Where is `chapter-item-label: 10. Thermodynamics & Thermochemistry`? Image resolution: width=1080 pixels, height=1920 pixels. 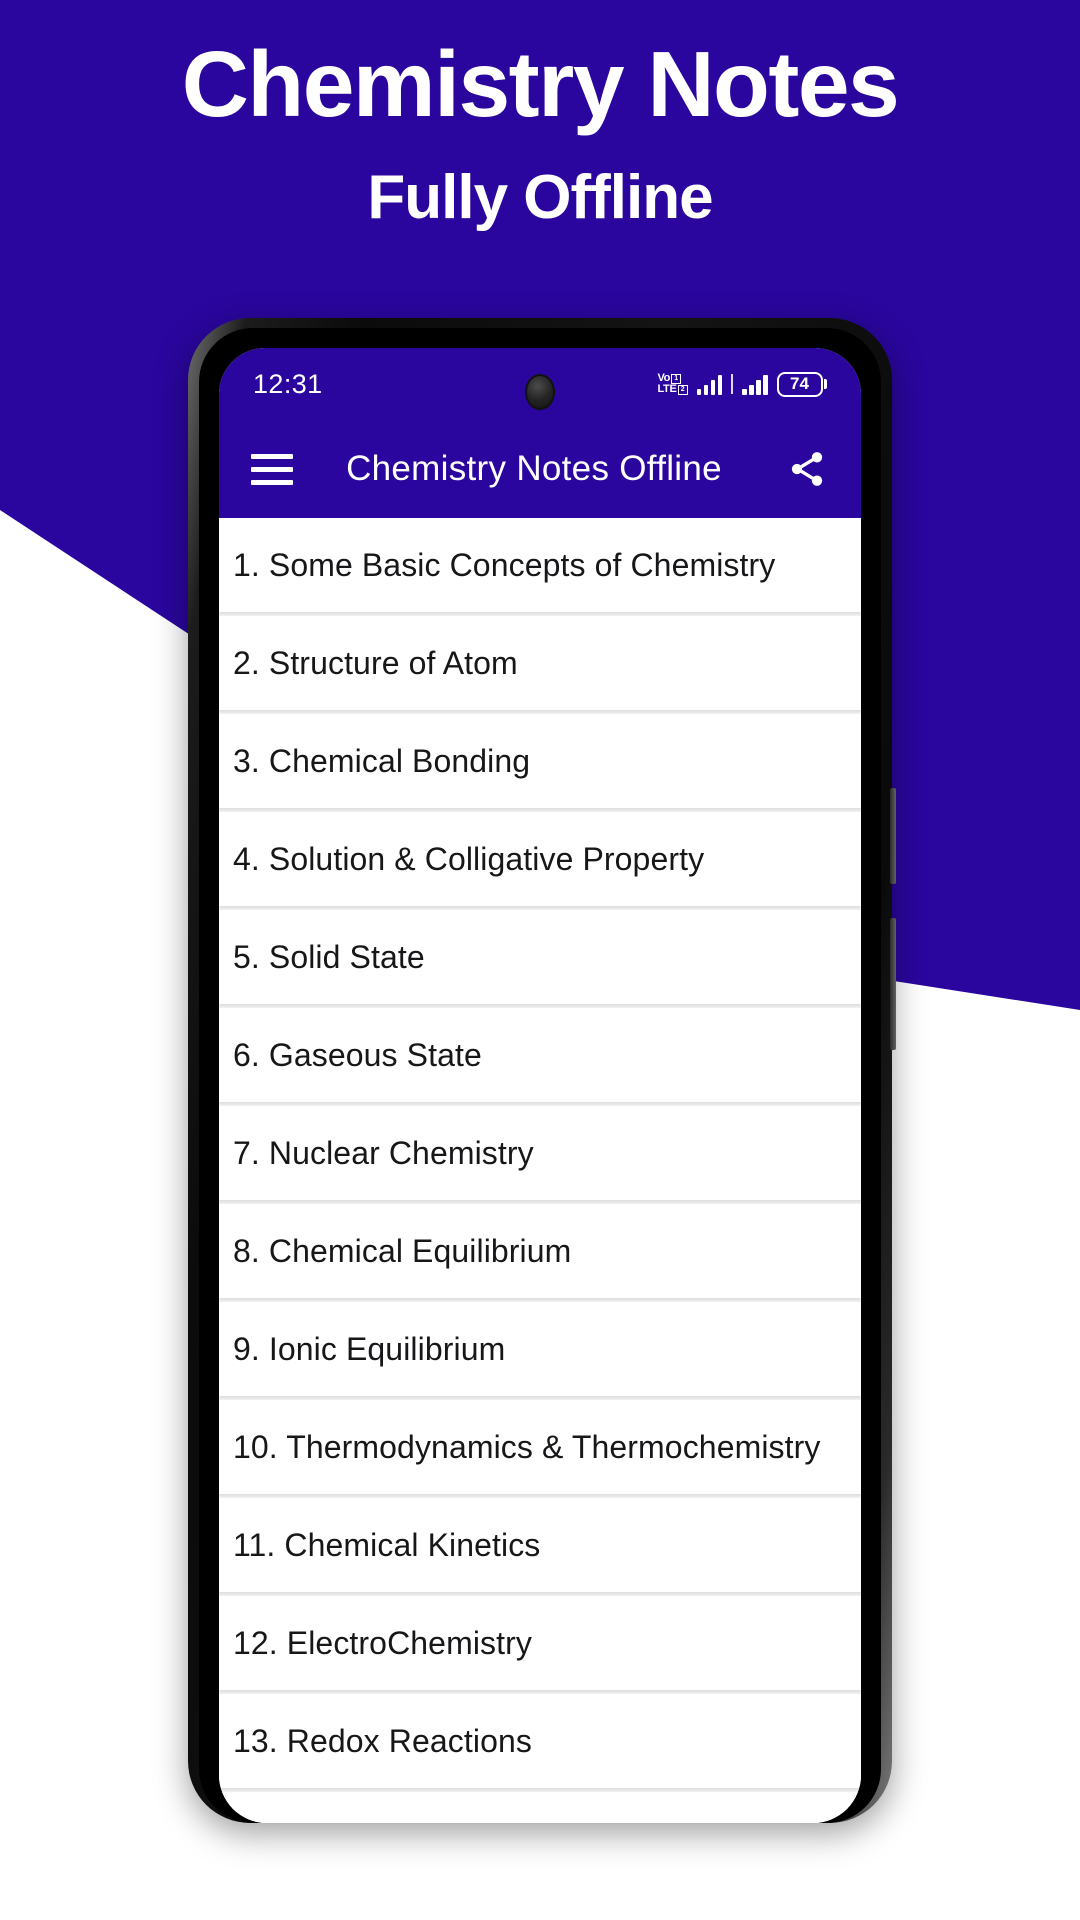
chapter-item-label: 10. Thermodynamics & Thermochemistry is located at coordinates (527, 1446).